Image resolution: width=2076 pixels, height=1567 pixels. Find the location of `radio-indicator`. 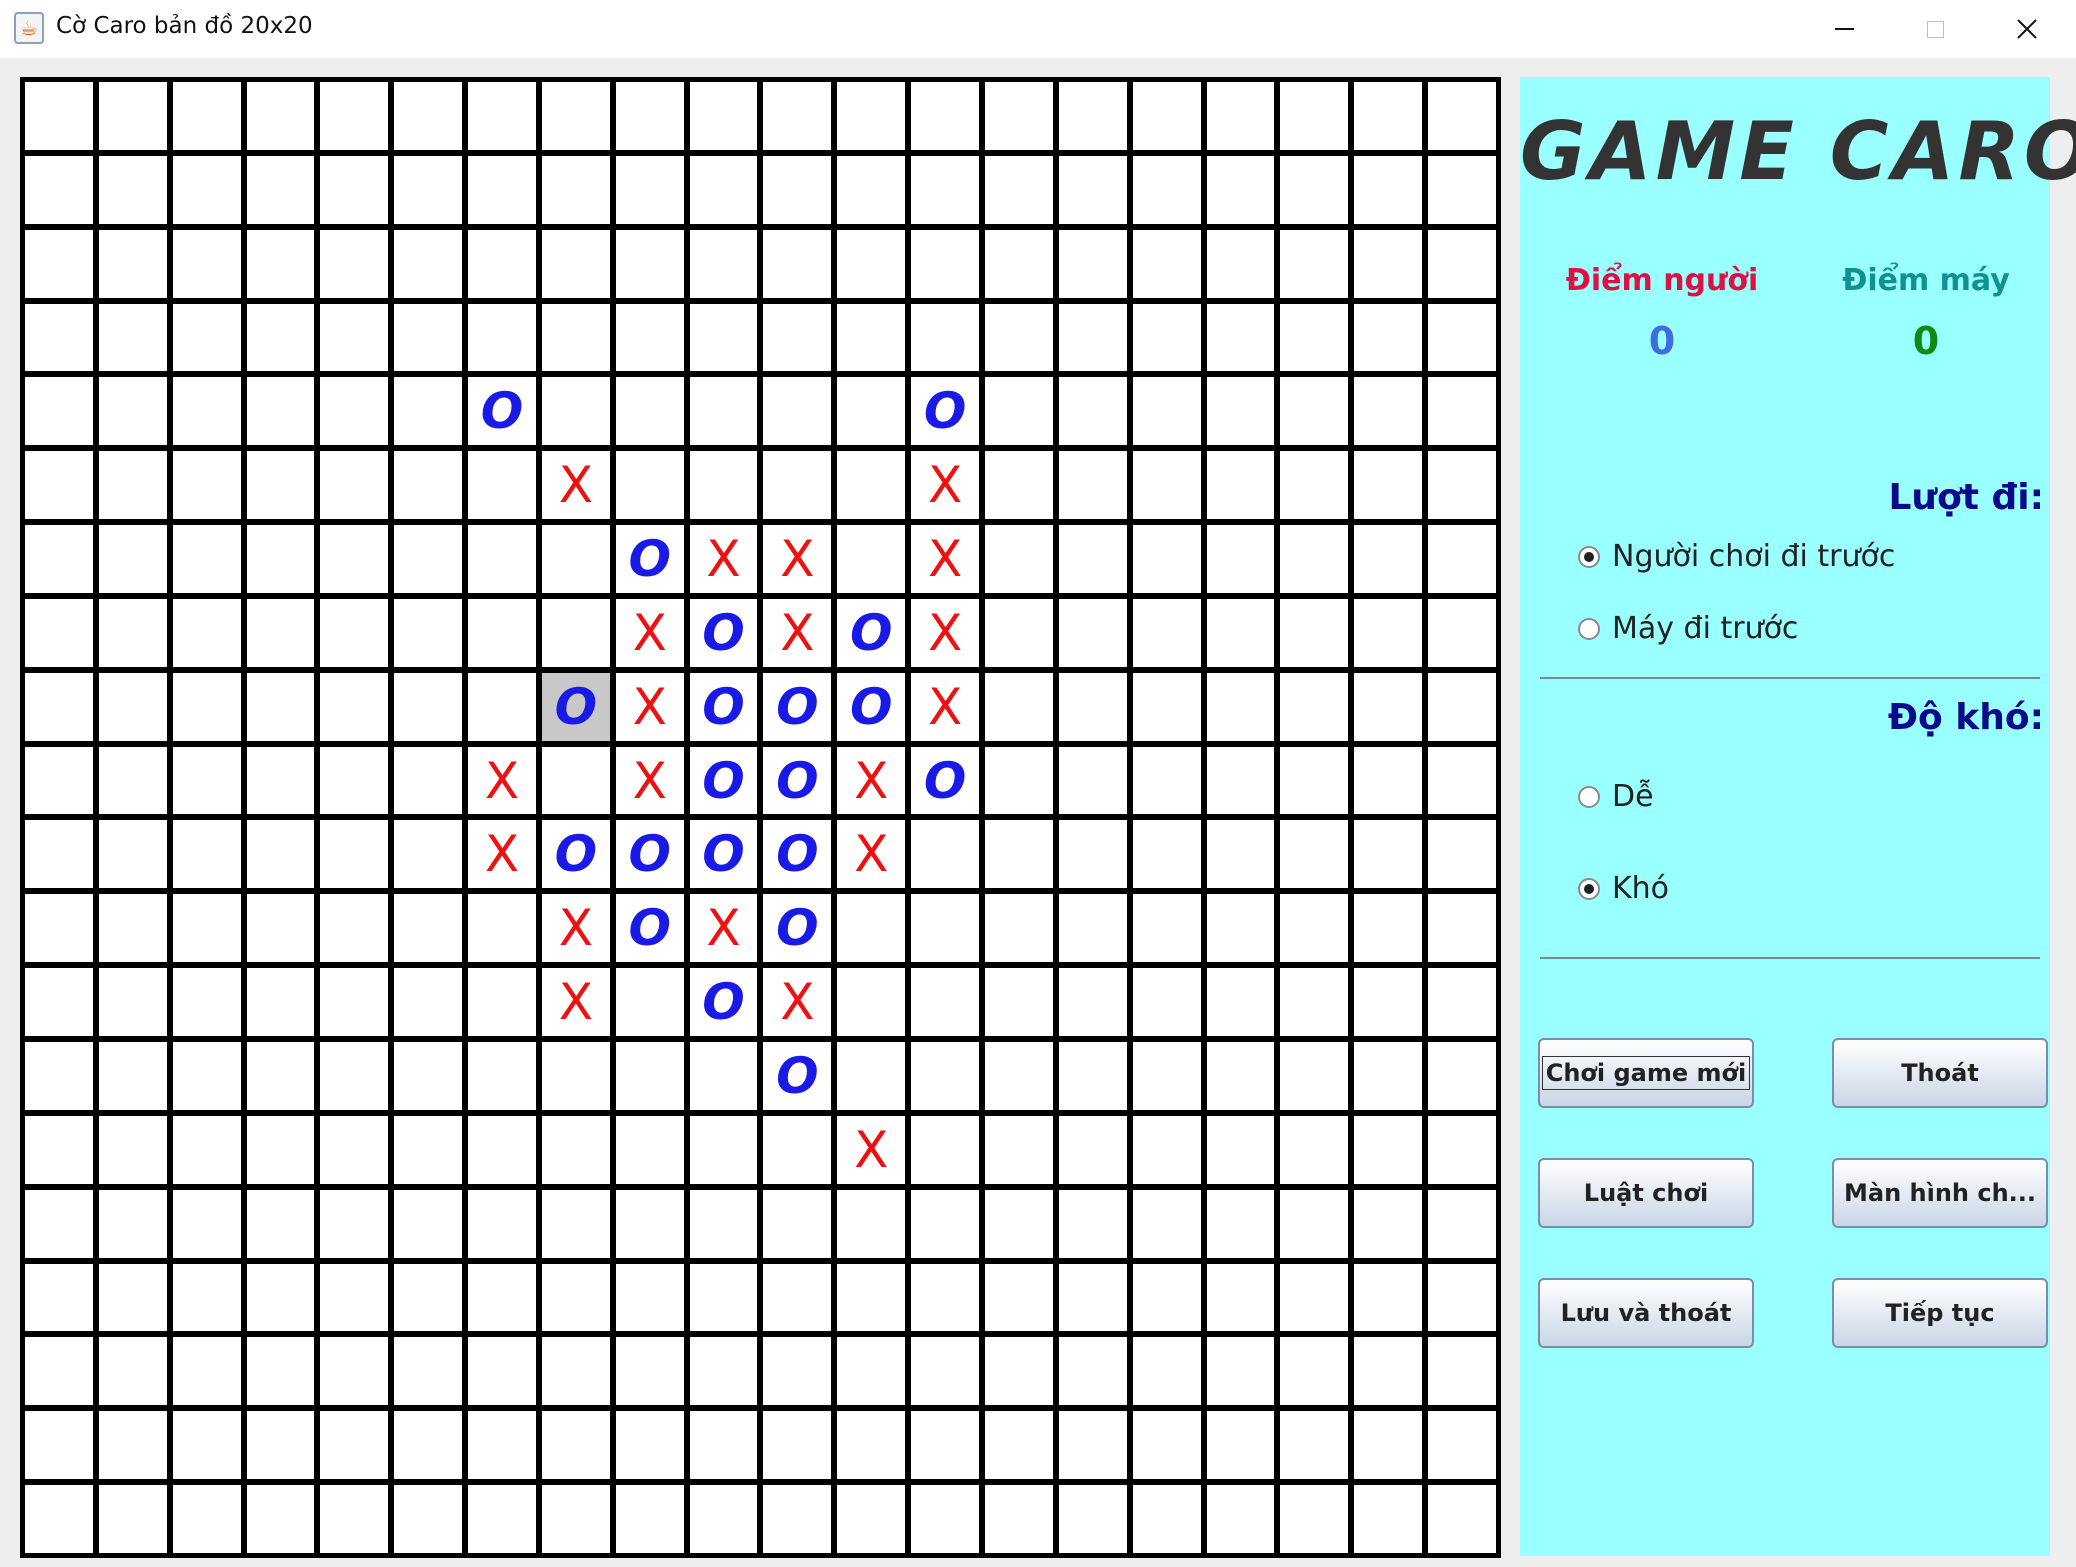

radio-indicator is located at coordinates (1589, 888).